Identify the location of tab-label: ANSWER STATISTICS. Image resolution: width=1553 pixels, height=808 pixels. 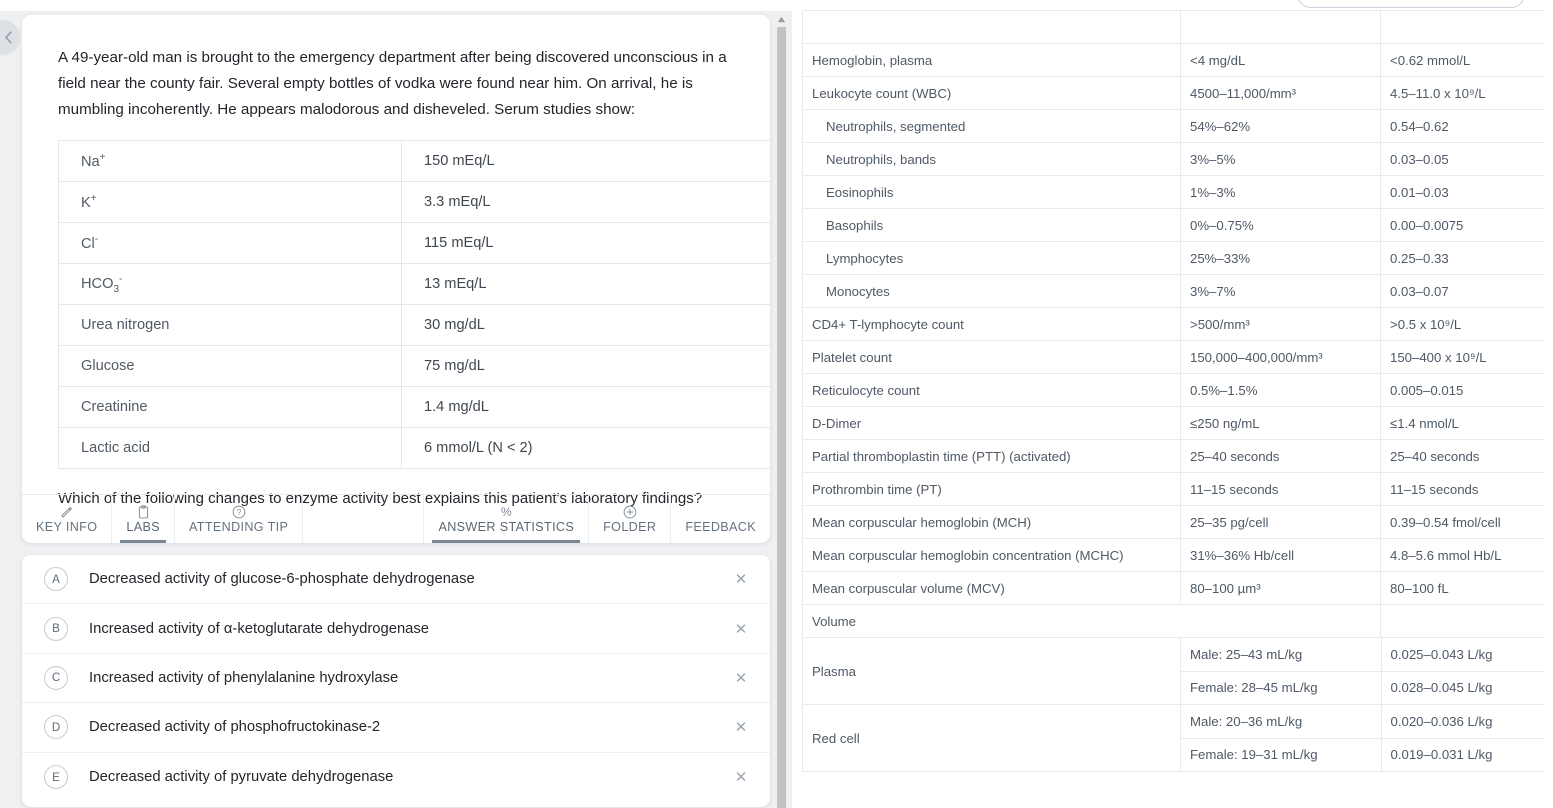
(506, 527).